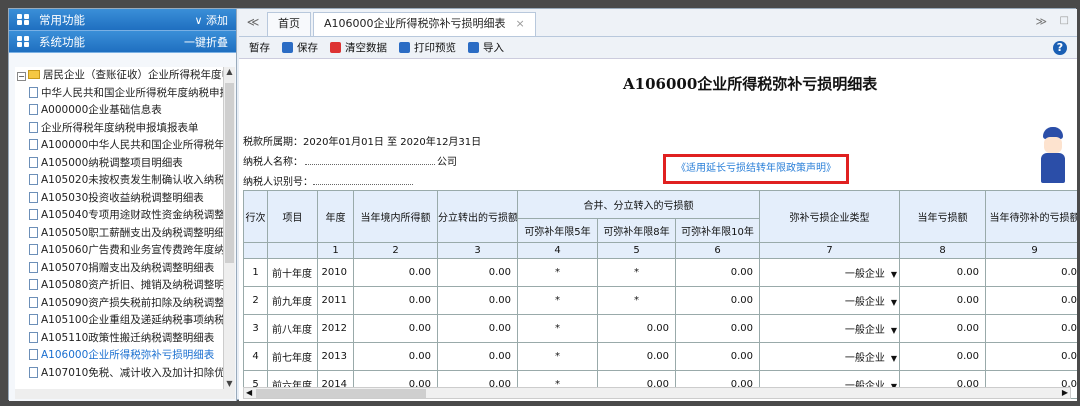  Describe the element at coordinates (122, 304) in the screenshot. I see `tree-item: A105090资产损失税前扣除及纳税调整明` at that location.